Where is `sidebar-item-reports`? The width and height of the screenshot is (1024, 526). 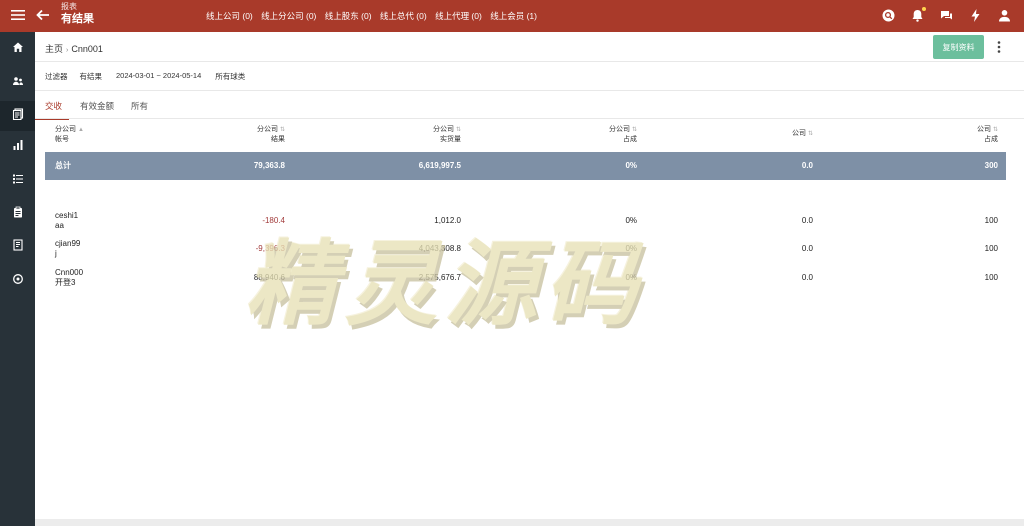
sidebar-item-reports is located at coordinates (17, 116).